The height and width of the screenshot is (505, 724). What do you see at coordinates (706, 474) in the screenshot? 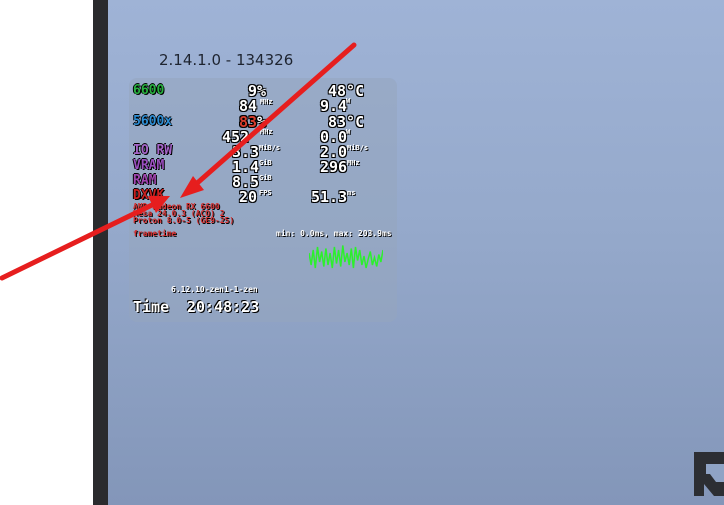
I see `app-corner-icon` at bounding box center [706, 474].